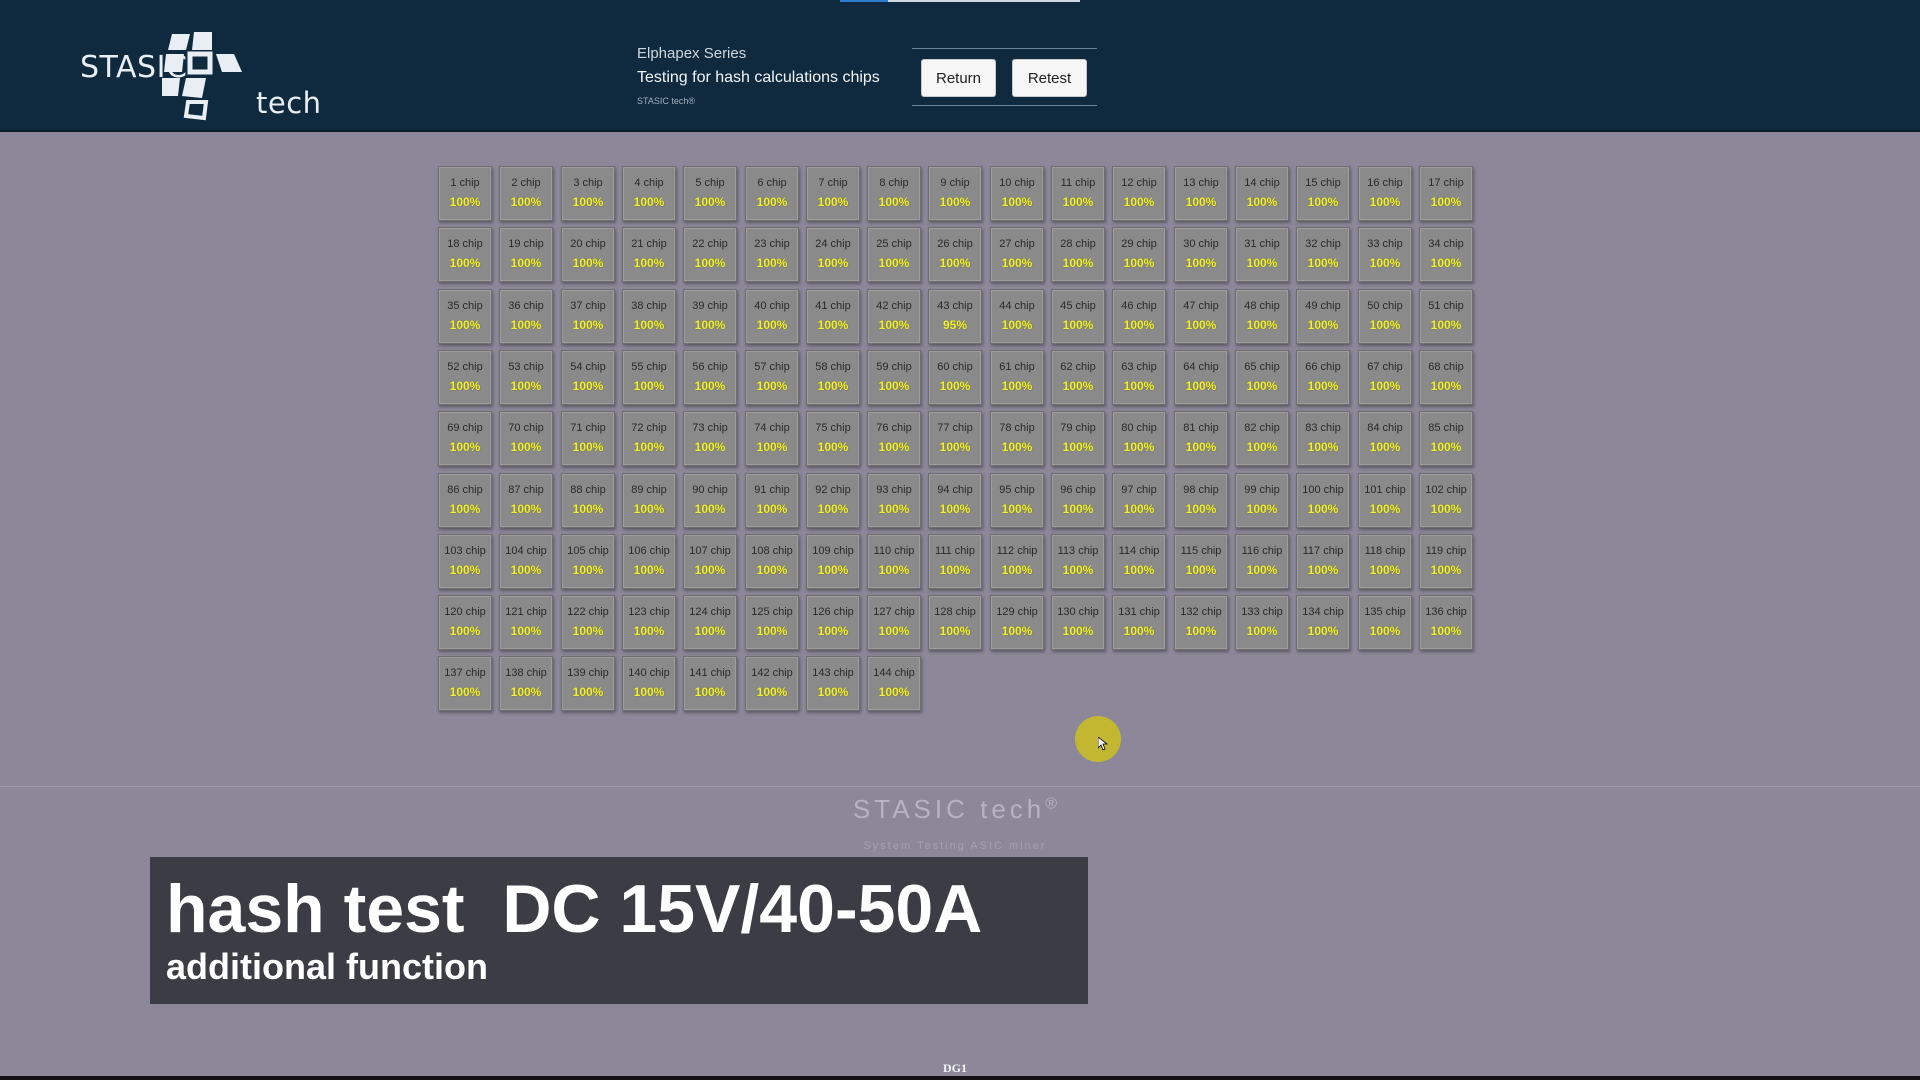 The width and height of the screenshot is (1920, 1080). Describe the element at coordinates (1446, 367) in the screenshot. I see `chip-label: 68 chip` at that location.